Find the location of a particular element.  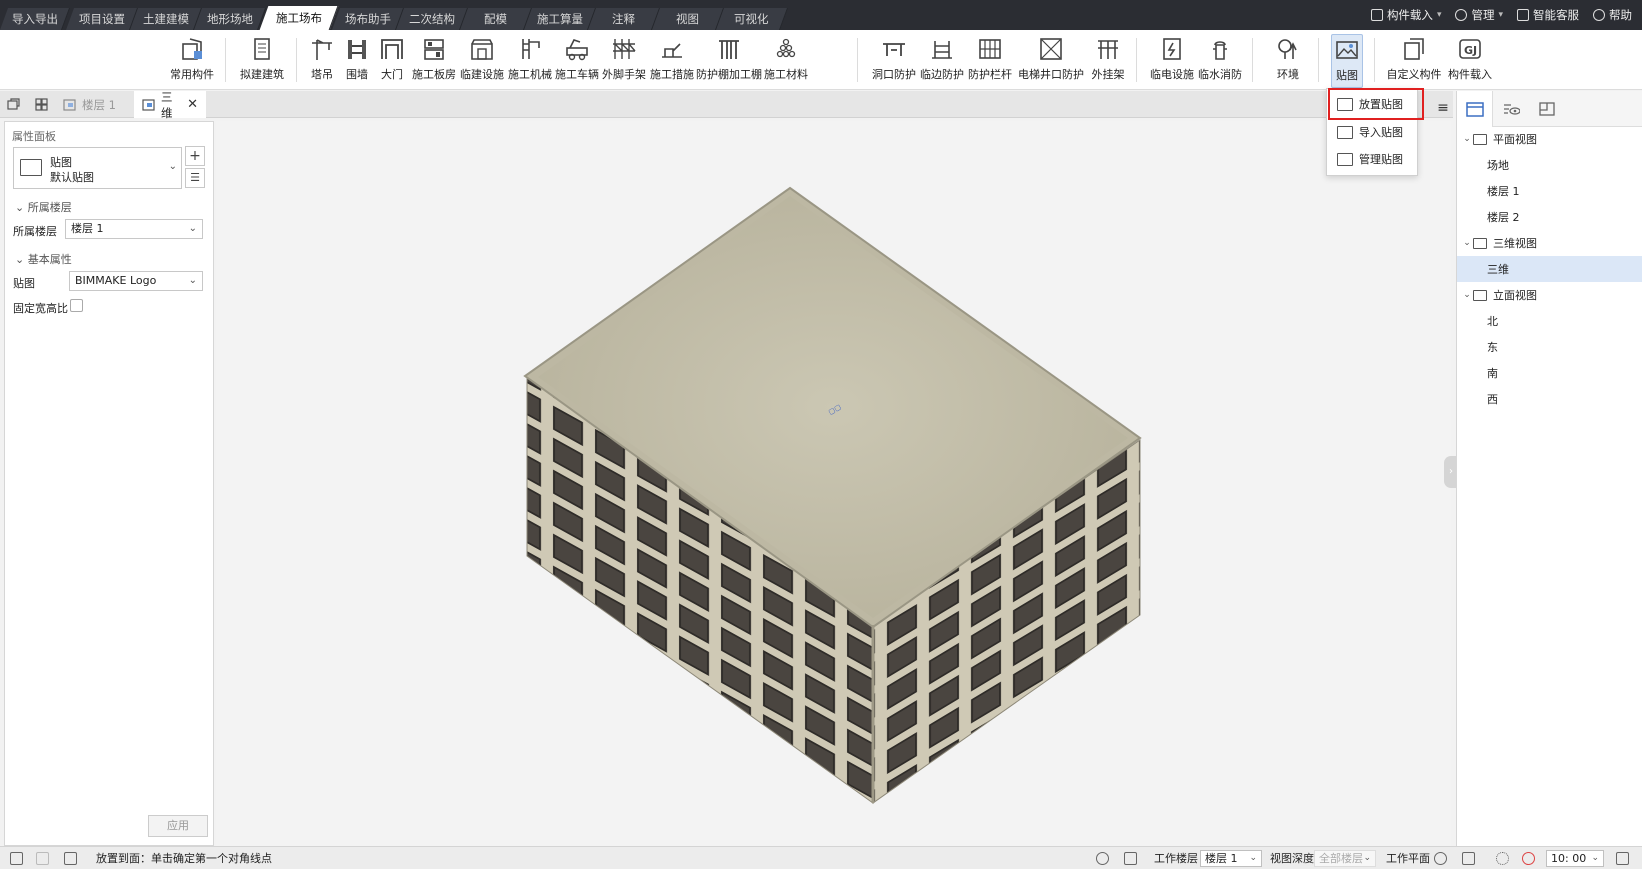

tile-views-button is located at coordinates (41, 104).